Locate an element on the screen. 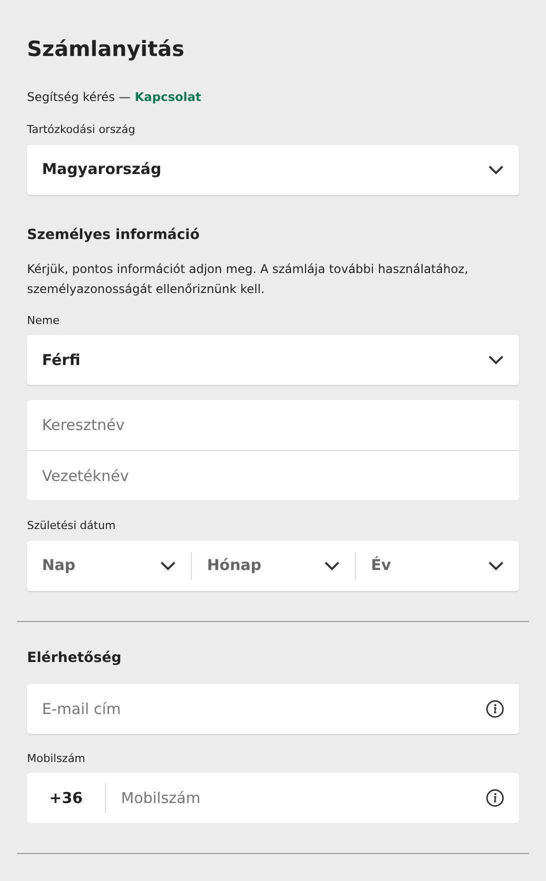  field-label: Mobilszám is located at coordinates (56, 758).